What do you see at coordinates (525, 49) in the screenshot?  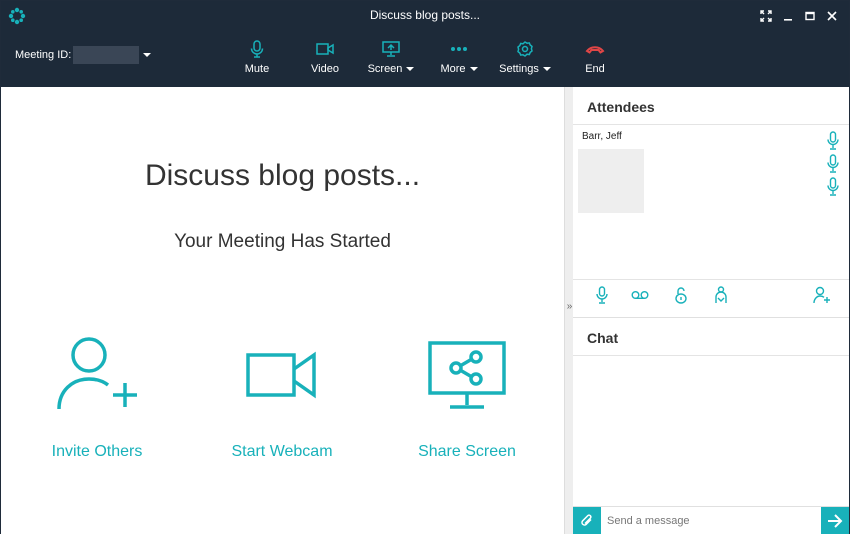 I see `gear-icon` at bounding box center [525, 49].